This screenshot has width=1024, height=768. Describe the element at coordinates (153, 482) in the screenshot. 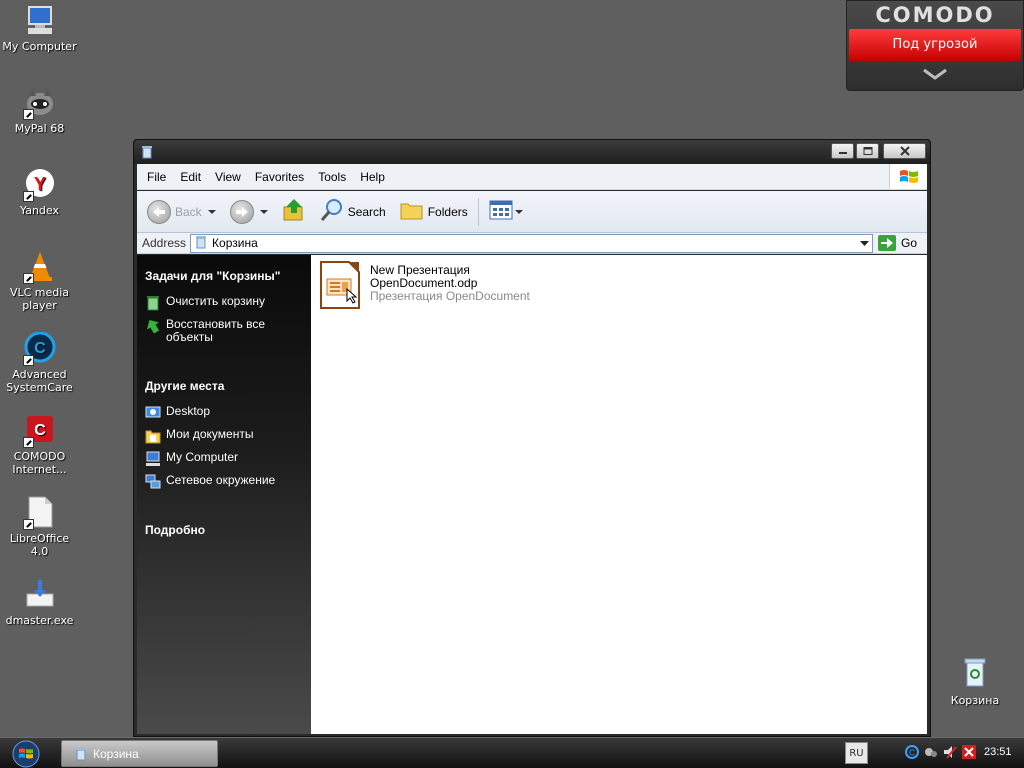

I see `network-icon` at that location.